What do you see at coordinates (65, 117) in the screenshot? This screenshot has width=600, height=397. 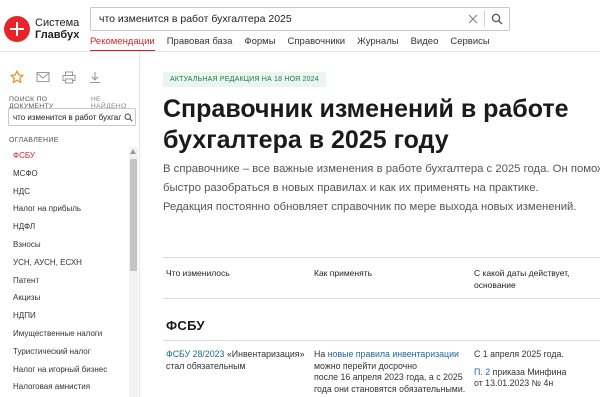 I see `document-search-input: что изменится в работ бухгалте` at bounding box center [65, 117].